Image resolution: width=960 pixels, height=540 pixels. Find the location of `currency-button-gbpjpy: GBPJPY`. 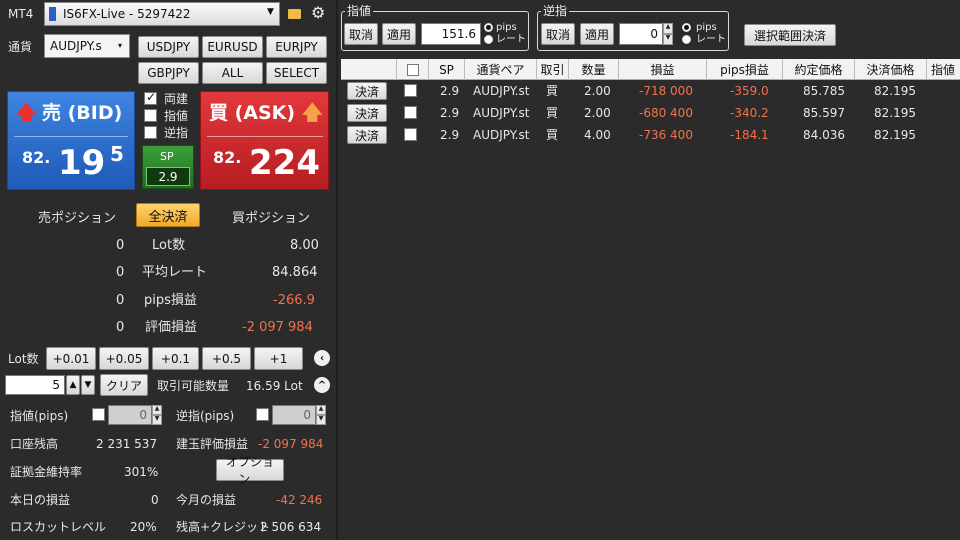

currency-button-gbpjpy: GBPJPY is located at coordinates (168, 73).